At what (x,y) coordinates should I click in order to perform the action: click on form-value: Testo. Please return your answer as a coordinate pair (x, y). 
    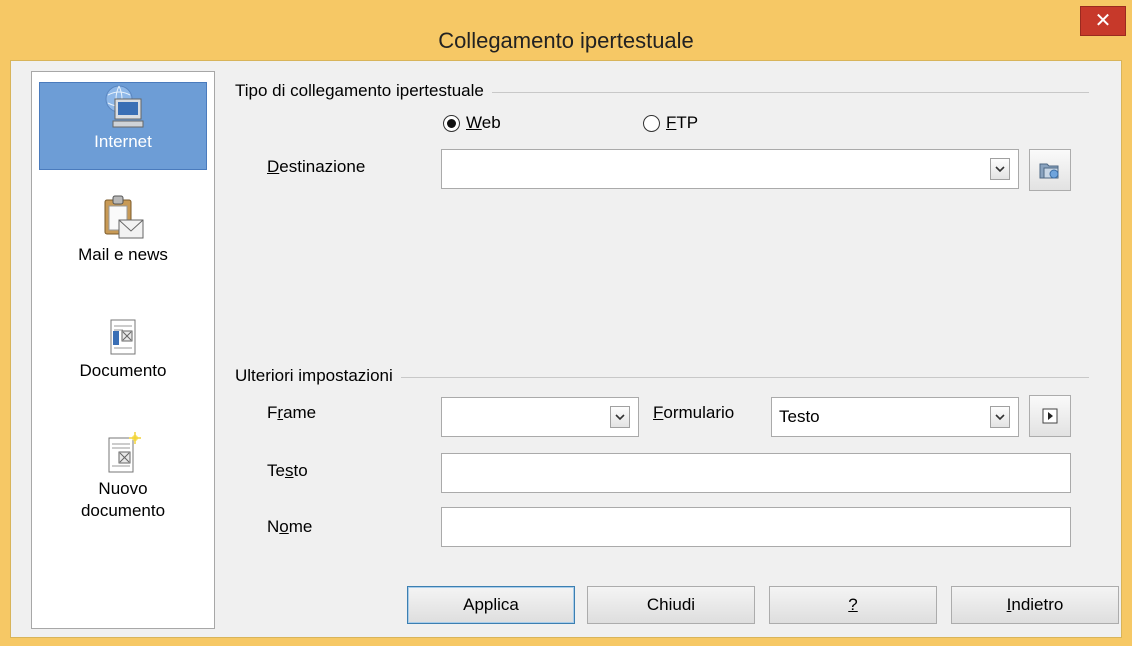
    Looking at the image, I should click on (799, 416).